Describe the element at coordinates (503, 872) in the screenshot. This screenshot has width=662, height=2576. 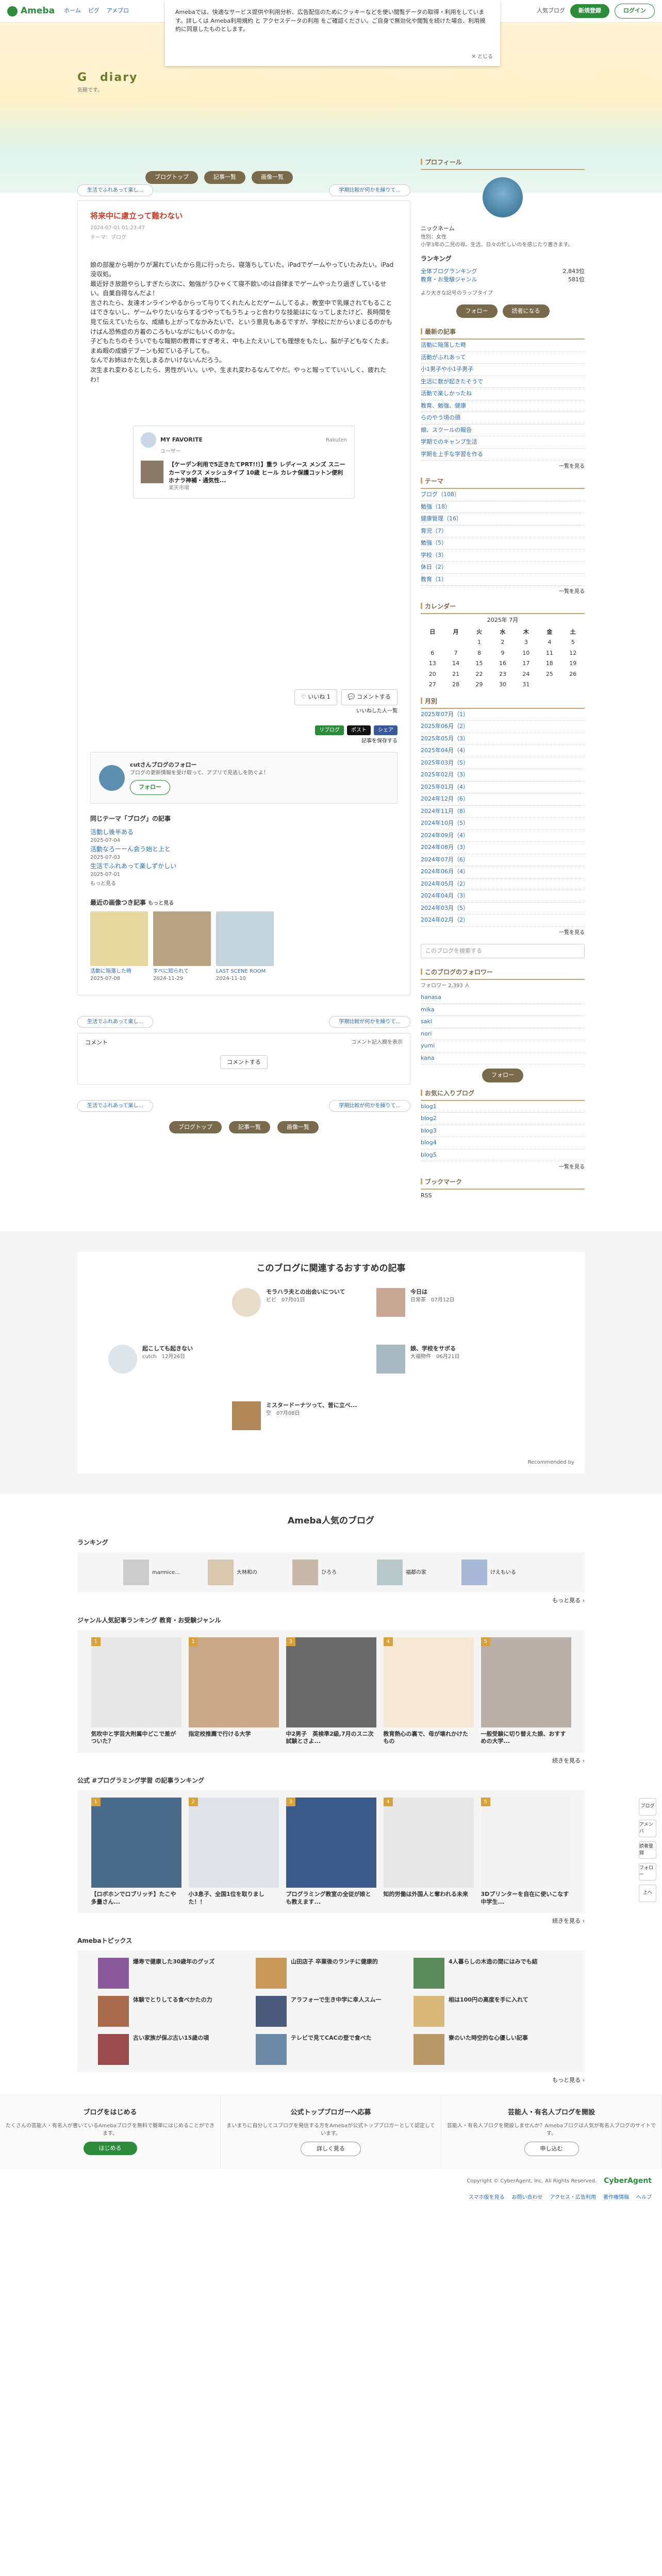
I see `list-item: 2024年06月（4）` at that location.